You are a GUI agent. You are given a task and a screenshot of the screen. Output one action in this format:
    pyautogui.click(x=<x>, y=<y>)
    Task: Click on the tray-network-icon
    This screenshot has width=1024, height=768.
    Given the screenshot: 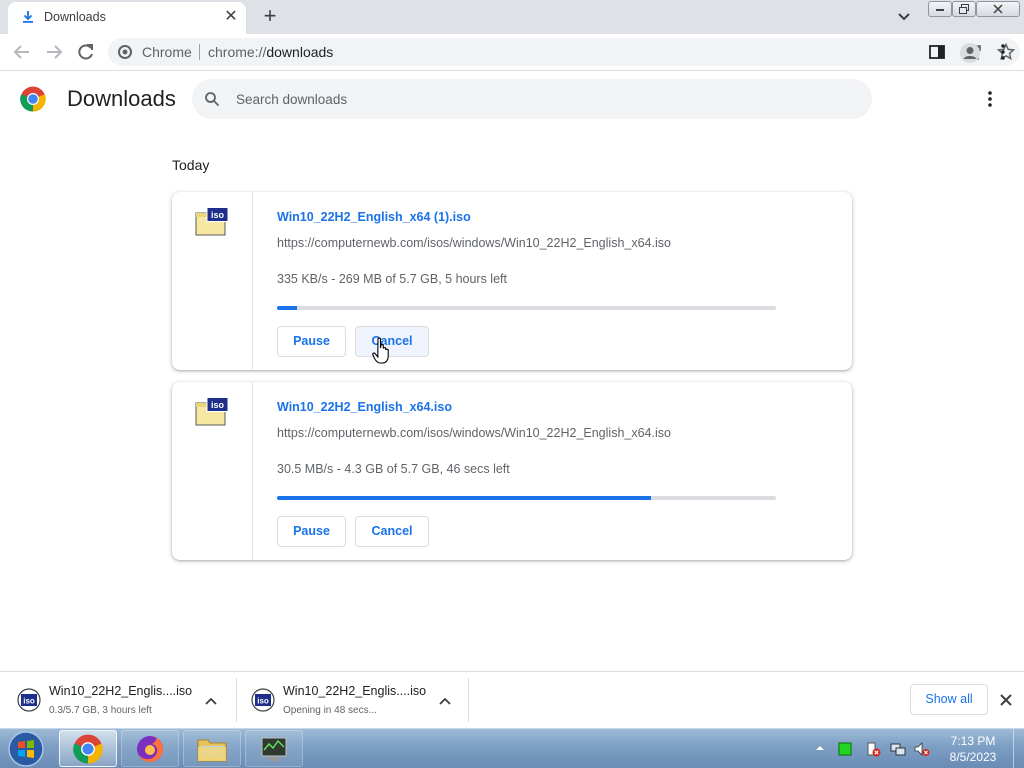 What is the action you would take?
    pyautogui.click(x=898, y=749)
    